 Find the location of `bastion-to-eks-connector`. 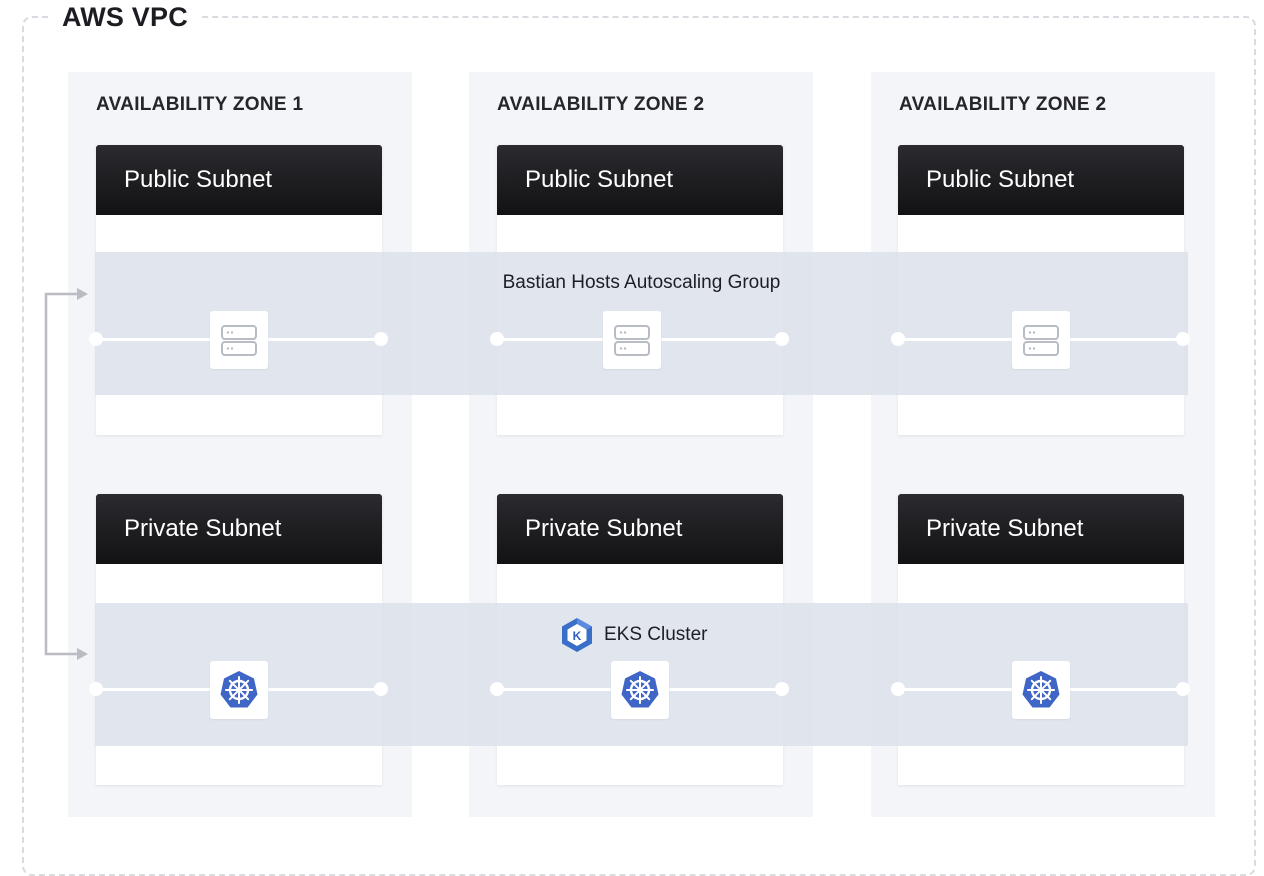

bastion-to-eks-connector is located at coordinates (66, 474).